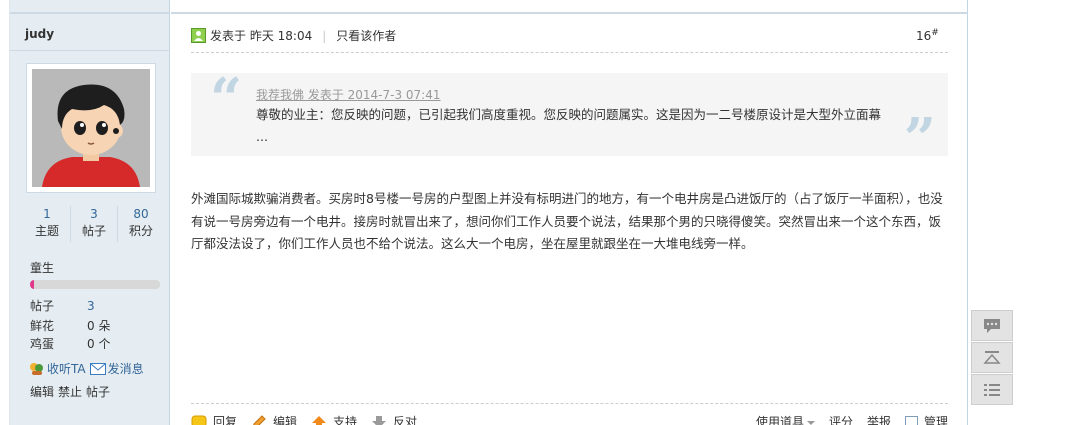 This screenshot has height=425, width=1080. What do you see at coordinates (36, 368) in the screenshot?
I see `follow-icon` at bounding box center [36, 368].